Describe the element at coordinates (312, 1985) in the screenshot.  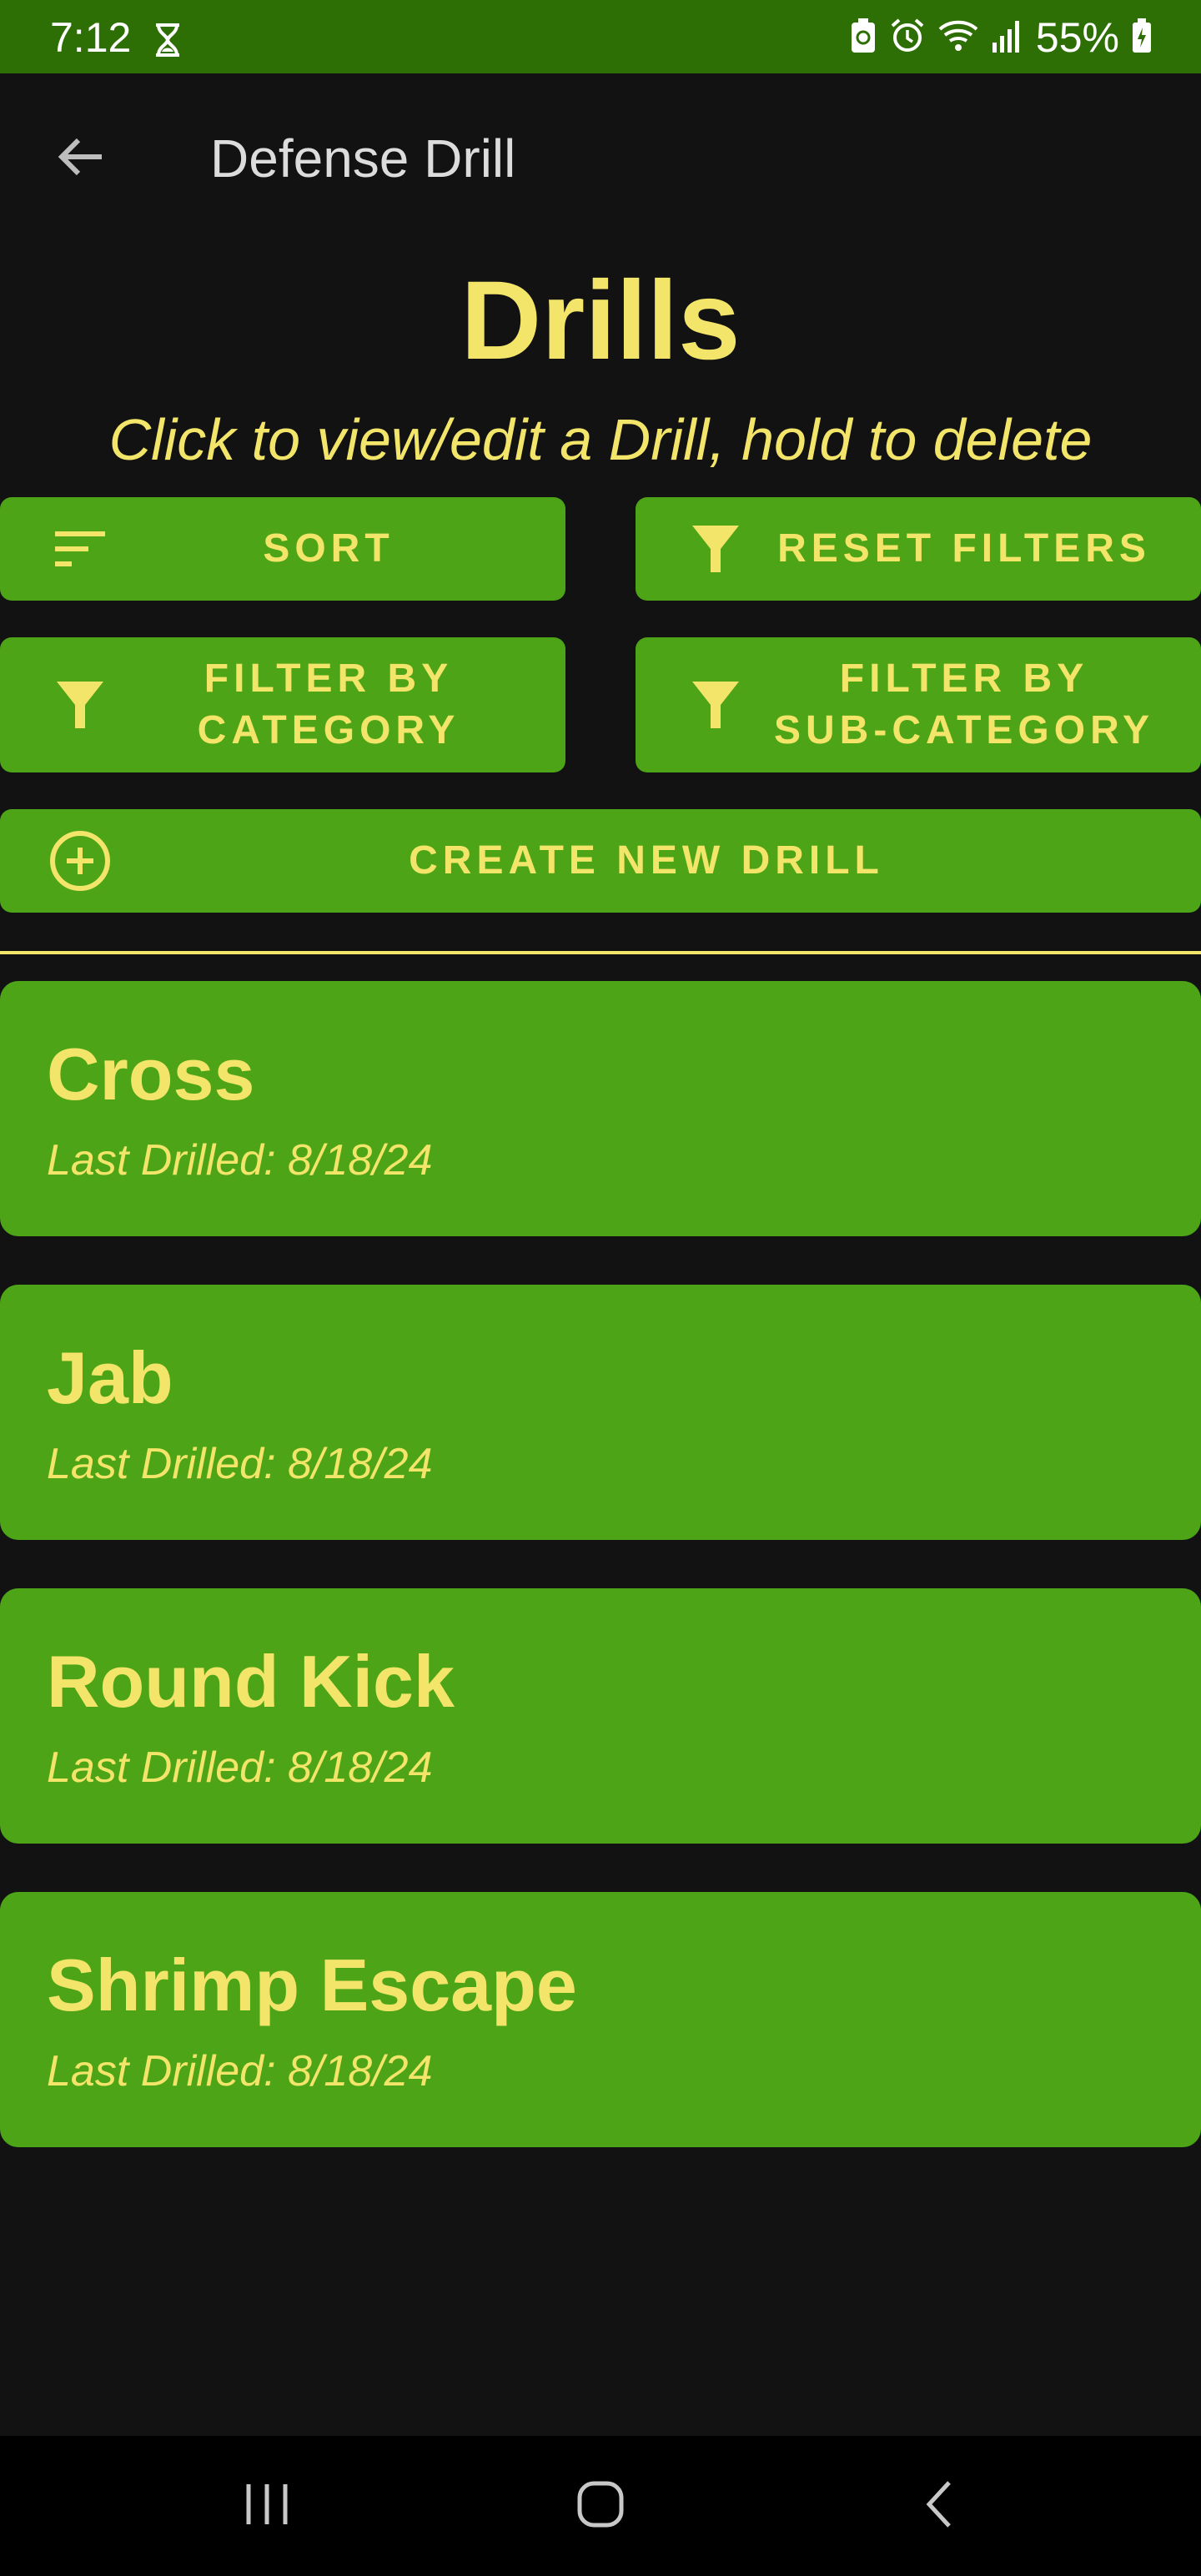
I see `drill-name: Shrimp Escape` at that location.